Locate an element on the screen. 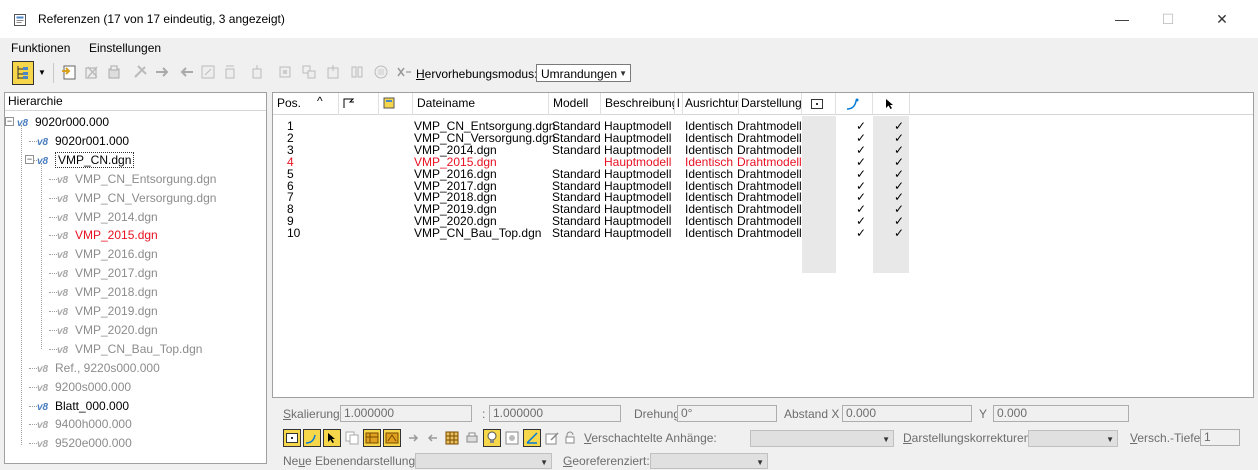 This screenshot has height=470, width=1258. col-display-toggle-header is located at coordinates (819, 104).